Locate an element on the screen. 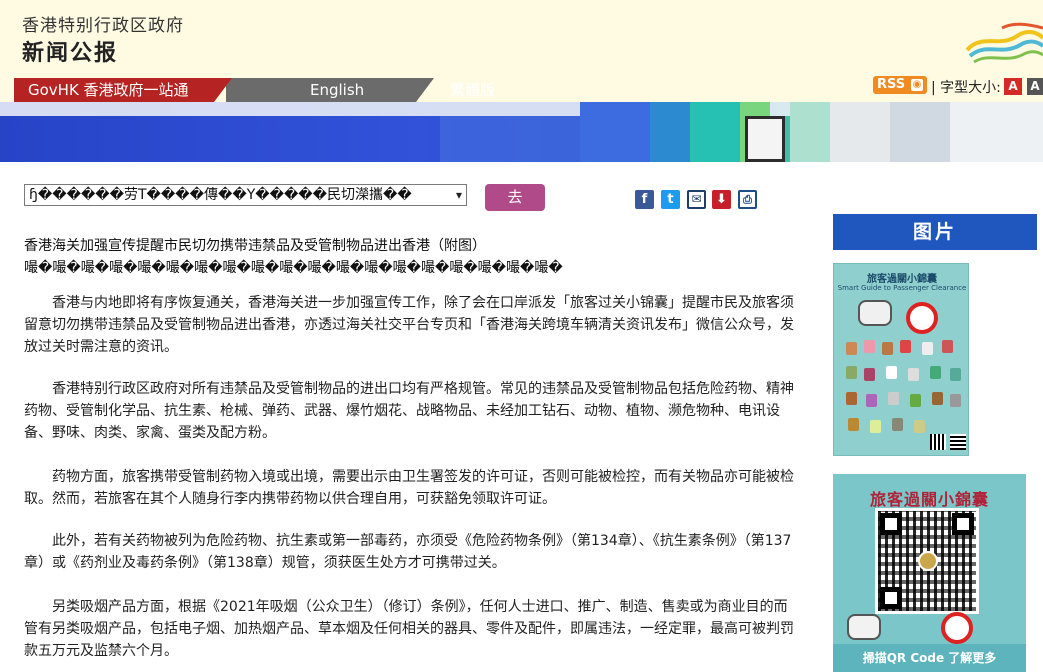 This screenshot has height=672, width=1043. english-link: English is located at coordinates (337, 90).